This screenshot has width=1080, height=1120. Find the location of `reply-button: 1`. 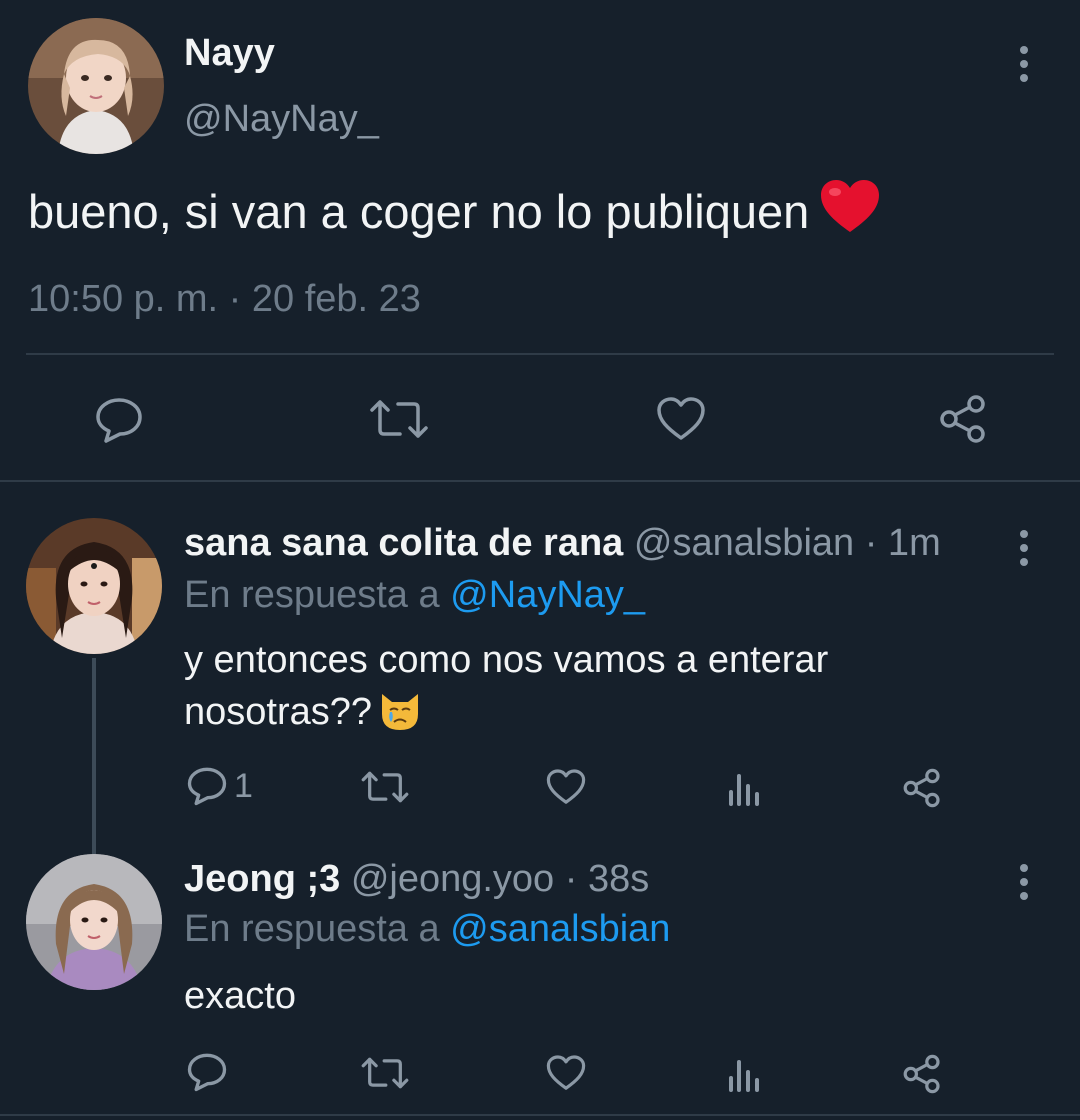

reply-button: 1 is located at coordinates (219, 786).